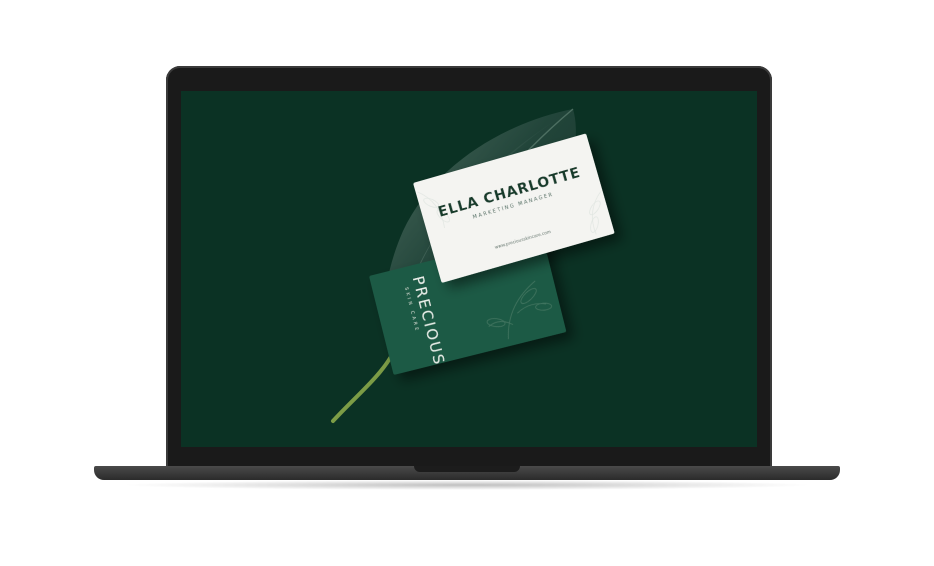 The width and height of the screenshot is (934, 566). Describe the element at coordinates (467, 469) in the screenshot. I see `laptop-hinge-notch` at that location.